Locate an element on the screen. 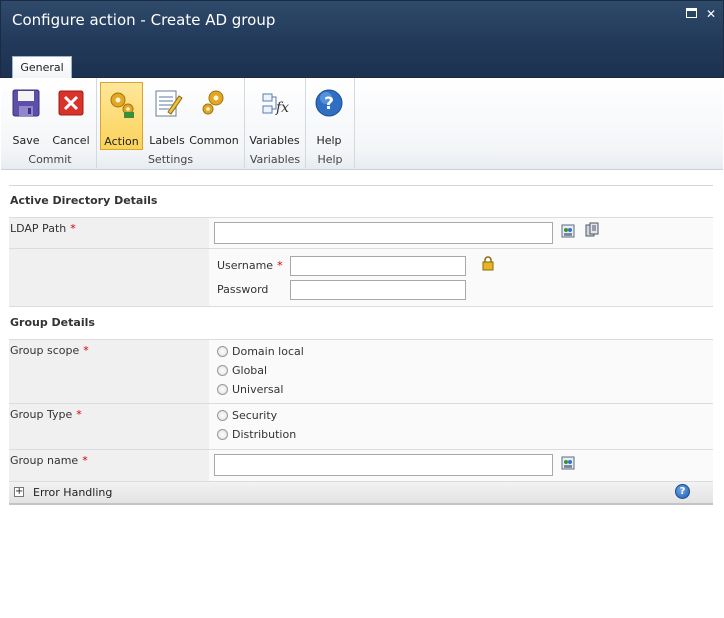 This screenshot has width=724, height=618. error-handling-label: Error Handling is located at coordinates (72, 492).